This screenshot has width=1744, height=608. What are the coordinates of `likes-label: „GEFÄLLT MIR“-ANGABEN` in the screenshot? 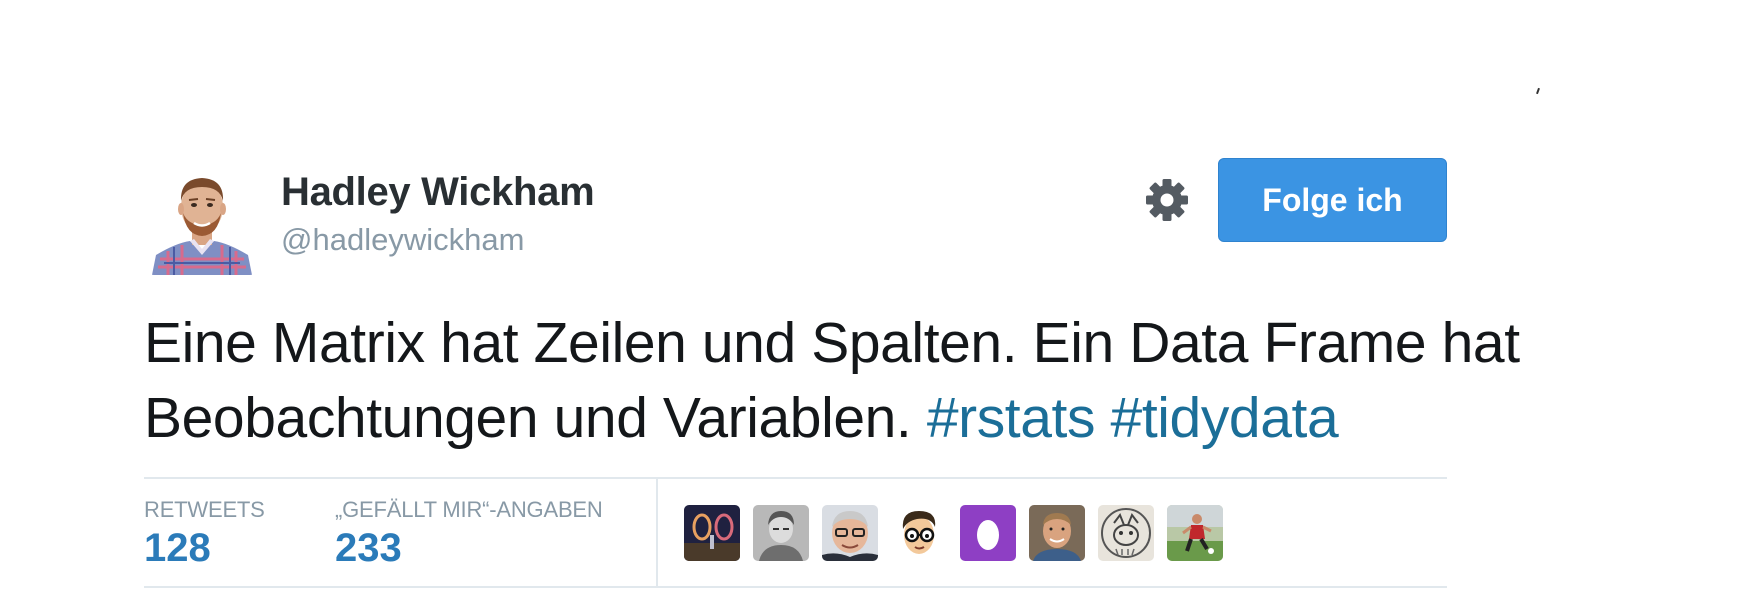 It's located at (469, 510).